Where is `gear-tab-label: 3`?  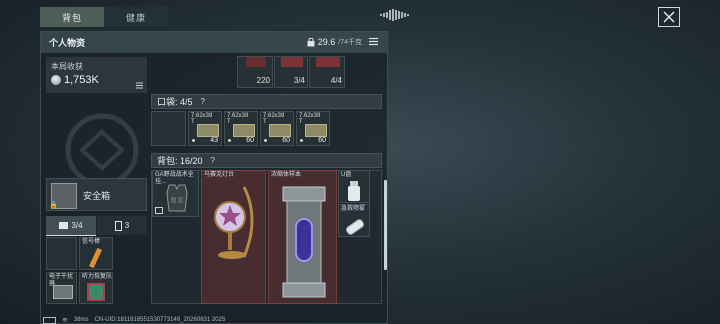
gear-tab-label: 3 is located at coordinates (127, 225).